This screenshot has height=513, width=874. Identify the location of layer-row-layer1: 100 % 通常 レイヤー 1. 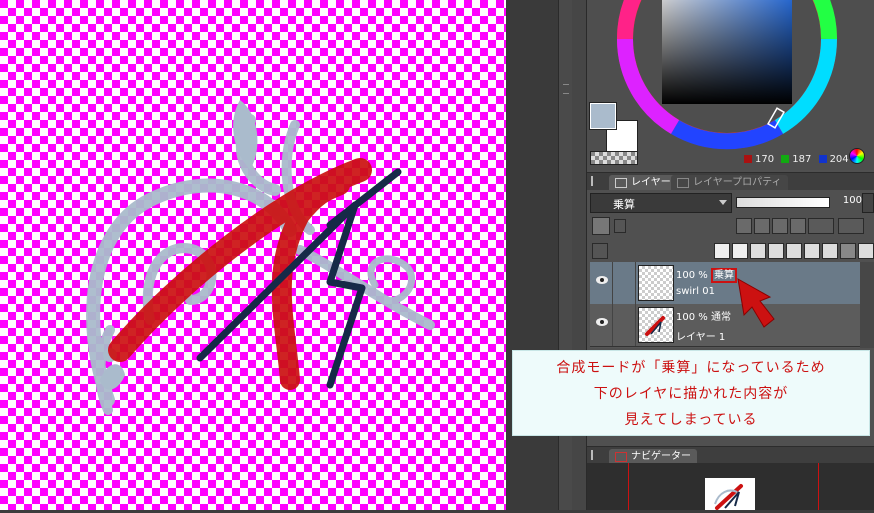
(725, 325).